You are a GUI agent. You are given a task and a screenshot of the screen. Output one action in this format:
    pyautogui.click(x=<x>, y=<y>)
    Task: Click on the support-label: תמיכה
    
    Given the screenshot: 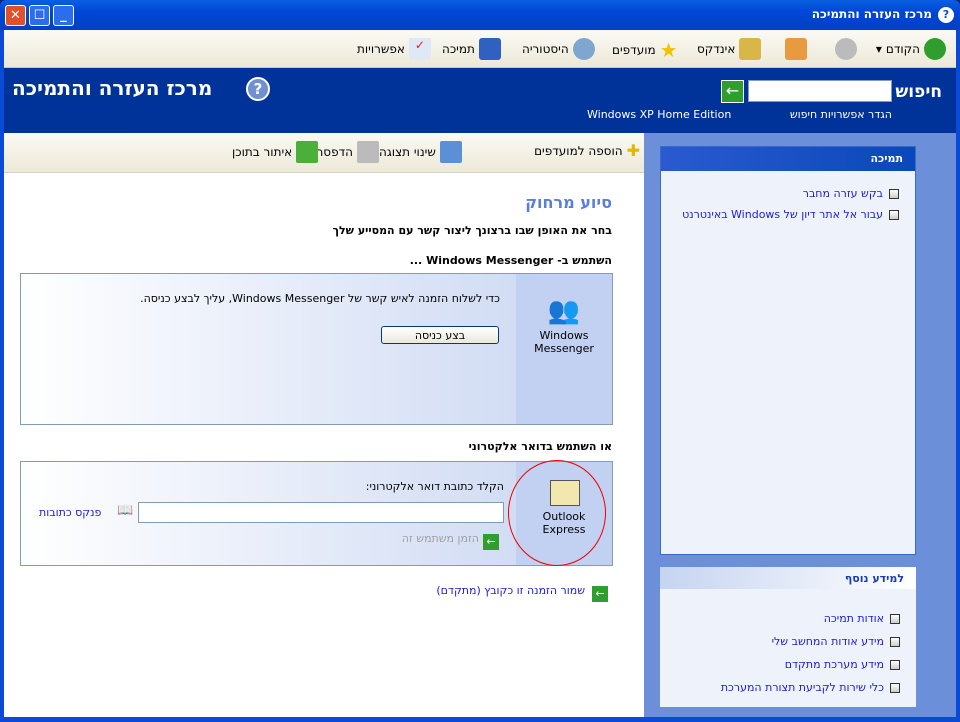 What is the action you would take?
    pyautogui.click(x=458, y=49)
    